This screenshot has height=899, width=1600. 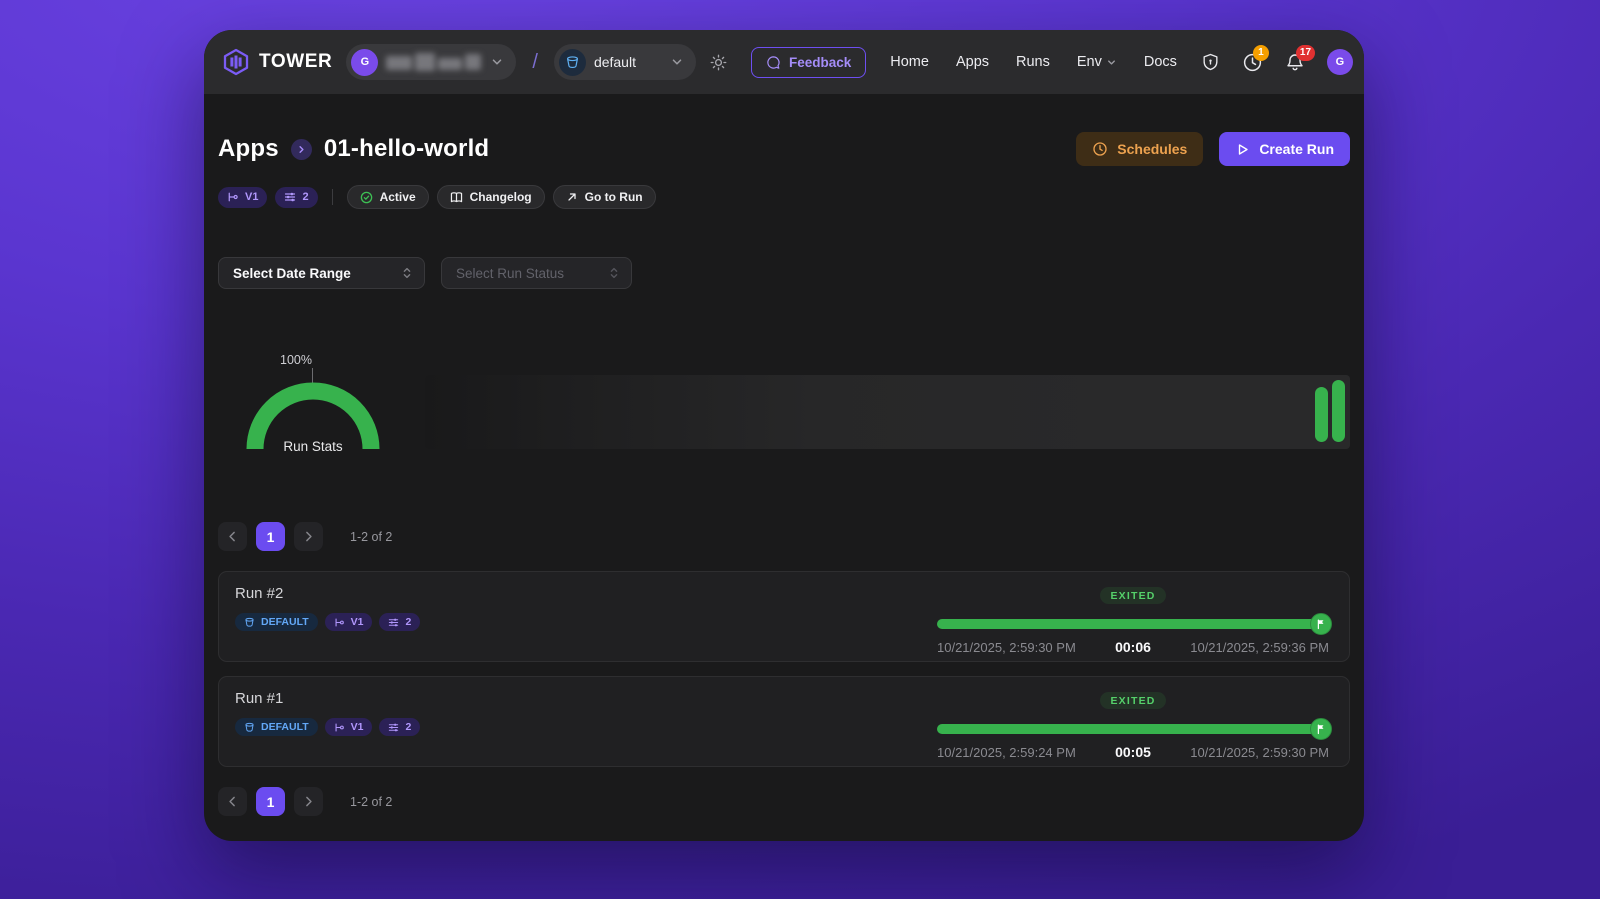 I want to click on date-range-select: Select Date Range, so click(x=321, y=273).